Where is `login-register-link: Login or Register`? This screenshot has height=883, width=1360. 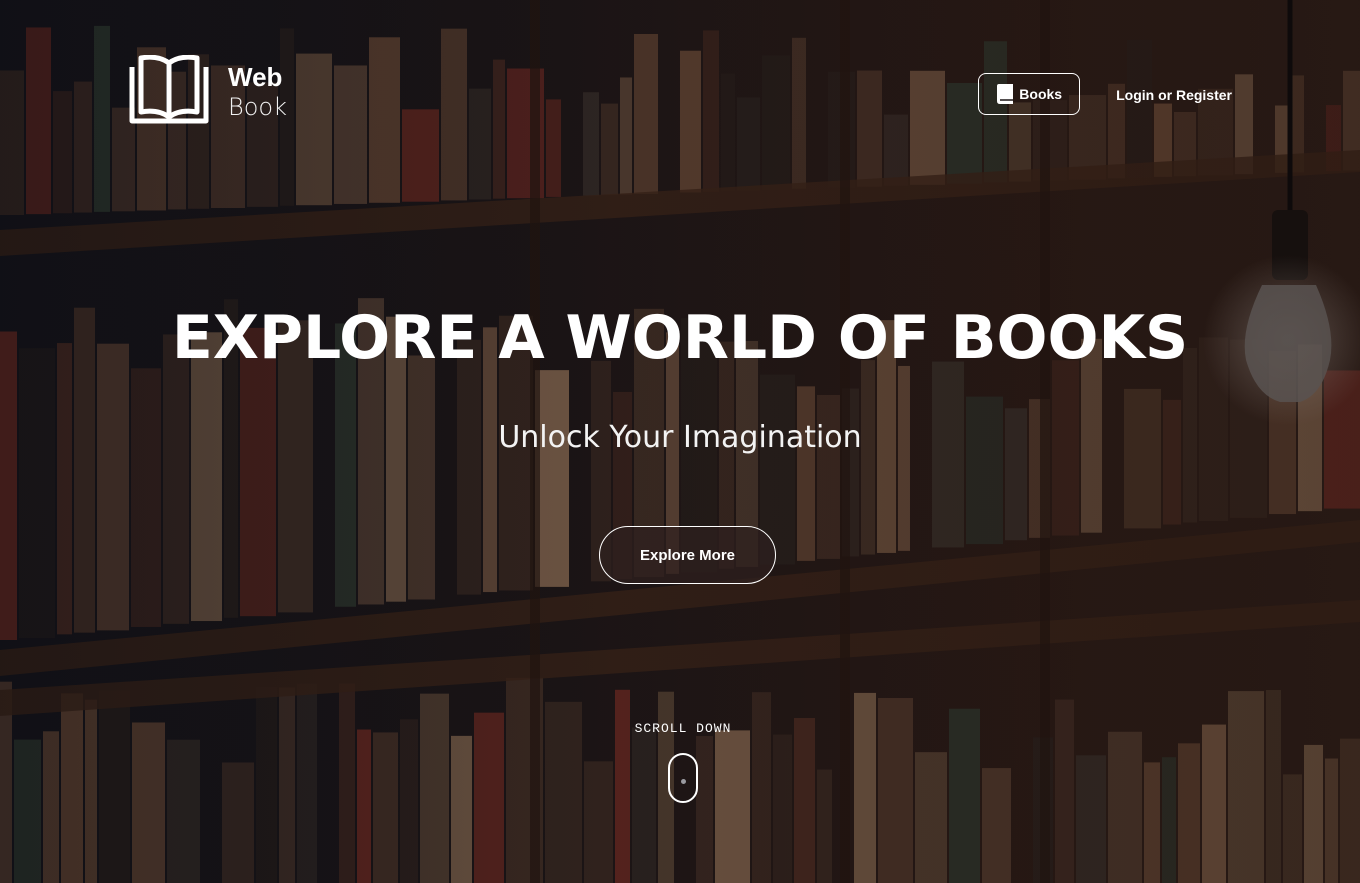
login-register-link: Login or Register is located at coordinates (1174, 95).